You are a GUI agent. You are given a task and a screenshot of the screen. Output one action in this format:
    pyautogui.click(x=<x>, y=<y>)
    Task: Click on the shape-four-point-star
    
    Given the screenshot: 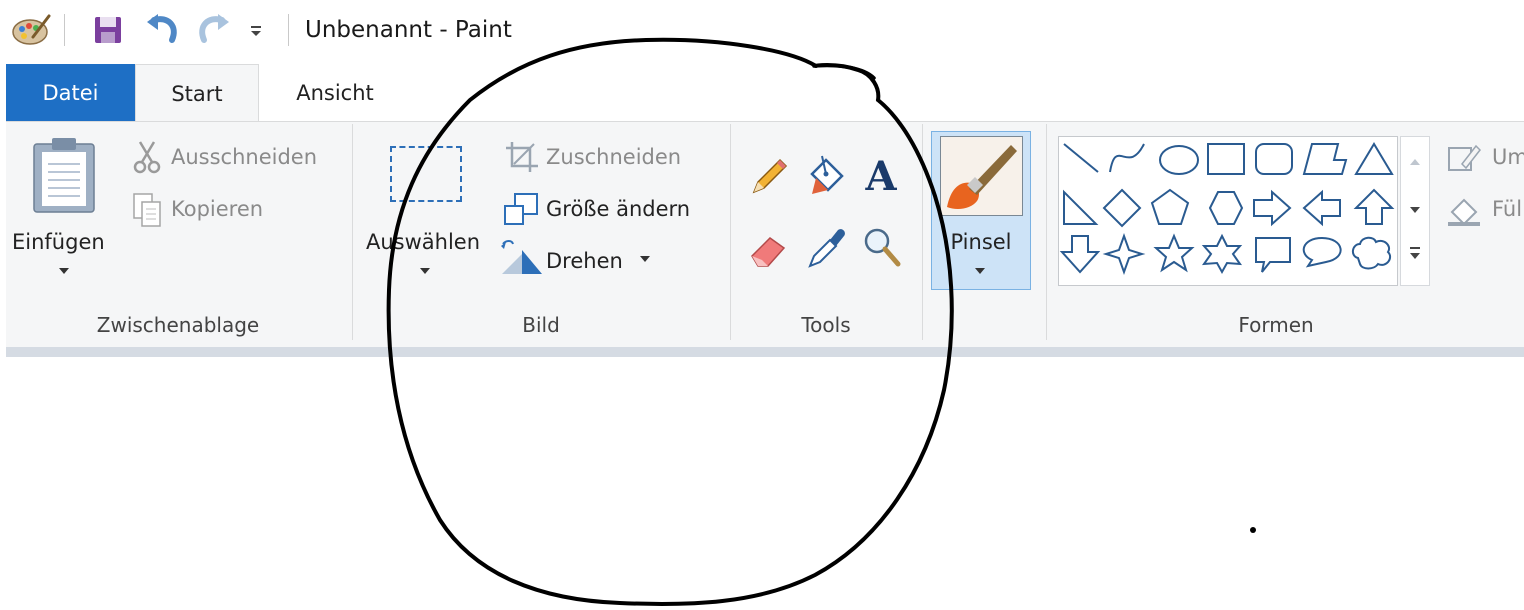 What is the action you would take?
    pyautogui.click(x=1124, y=254)
    